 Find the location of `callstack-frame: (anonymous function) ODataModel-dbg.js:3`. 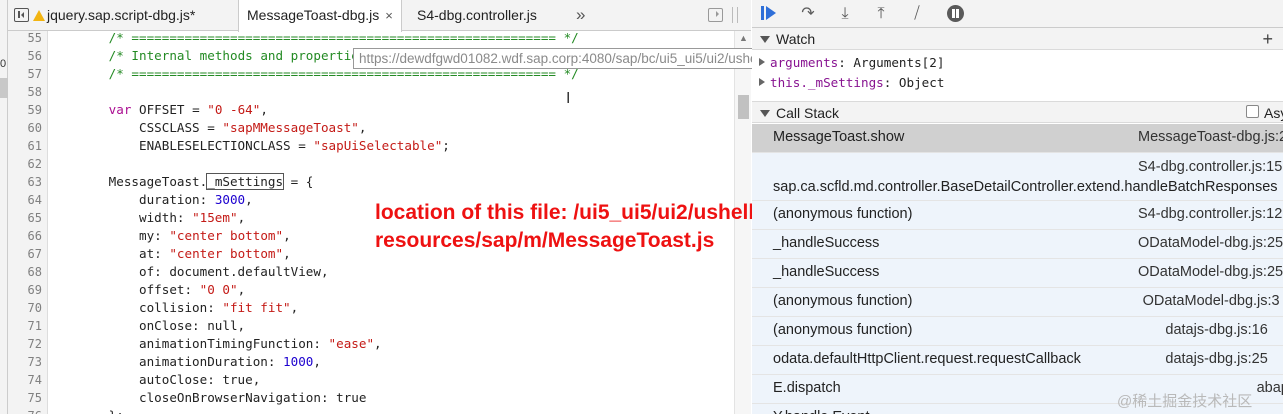

callstack-frame: (anonymous function) ODataModel-dbg.js:3 is located at coordinates (1017, 302).